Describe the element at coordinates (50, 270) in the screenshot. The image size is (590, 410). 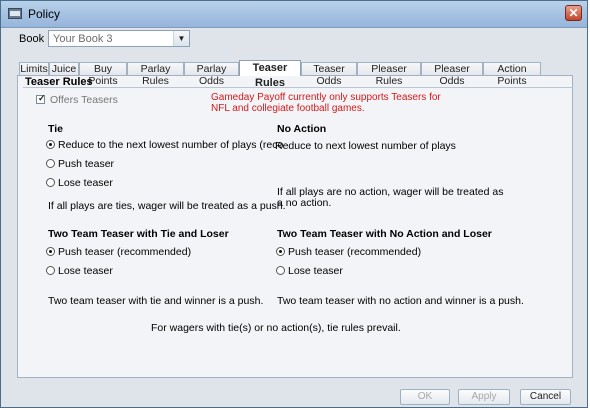
I see `two-team-tie-lose-radio` at that location.